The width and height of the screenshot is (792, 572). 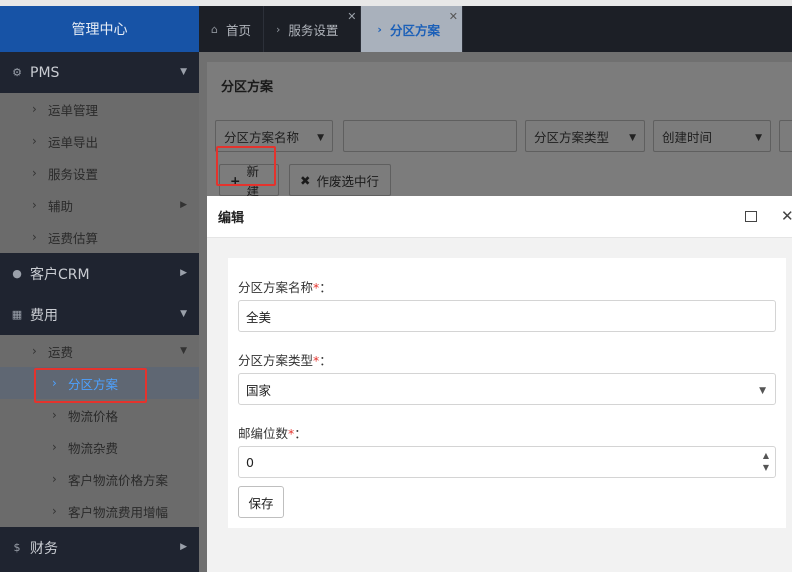 I want to click on label-text: 分区方案名称, so click(x=276, y=287).